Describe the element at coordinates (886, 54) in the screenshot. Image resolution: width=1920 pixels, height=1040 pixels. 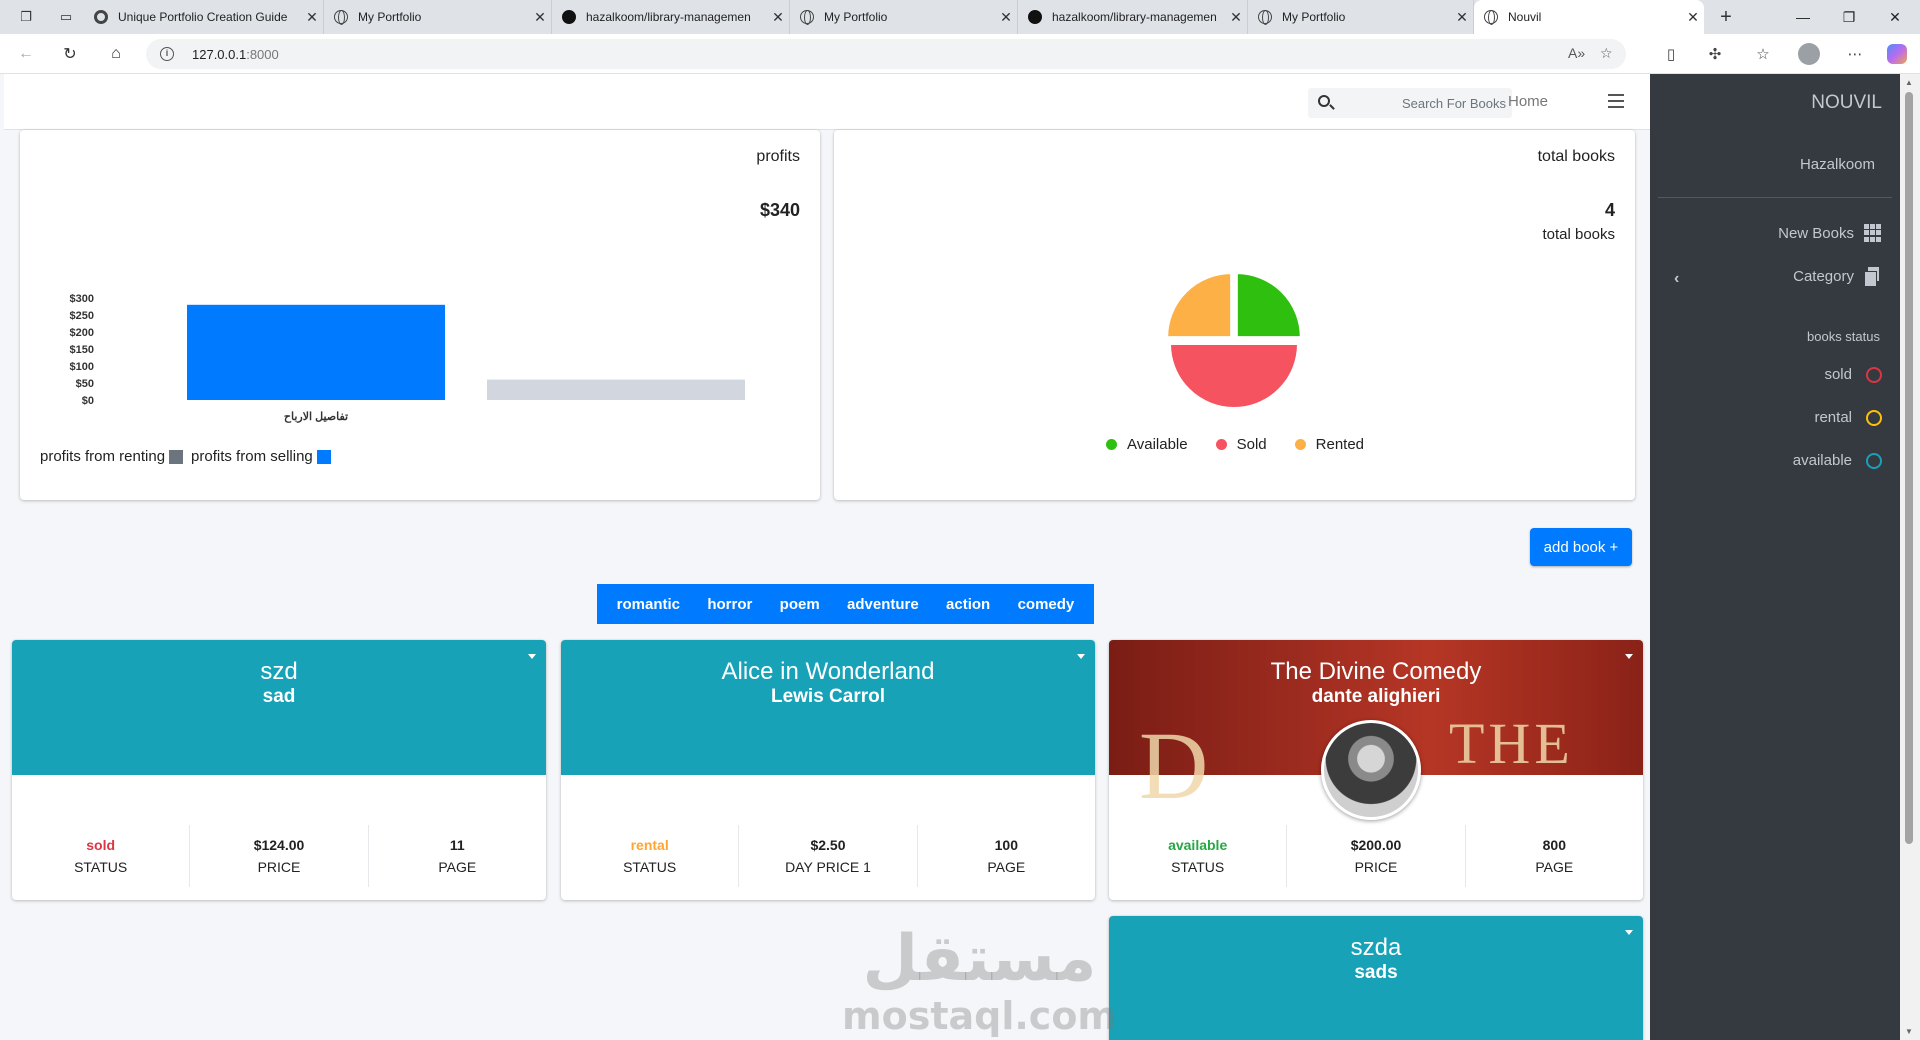
I see `url-field: i 127.0.0.1:8000 A» ☆` at that location.